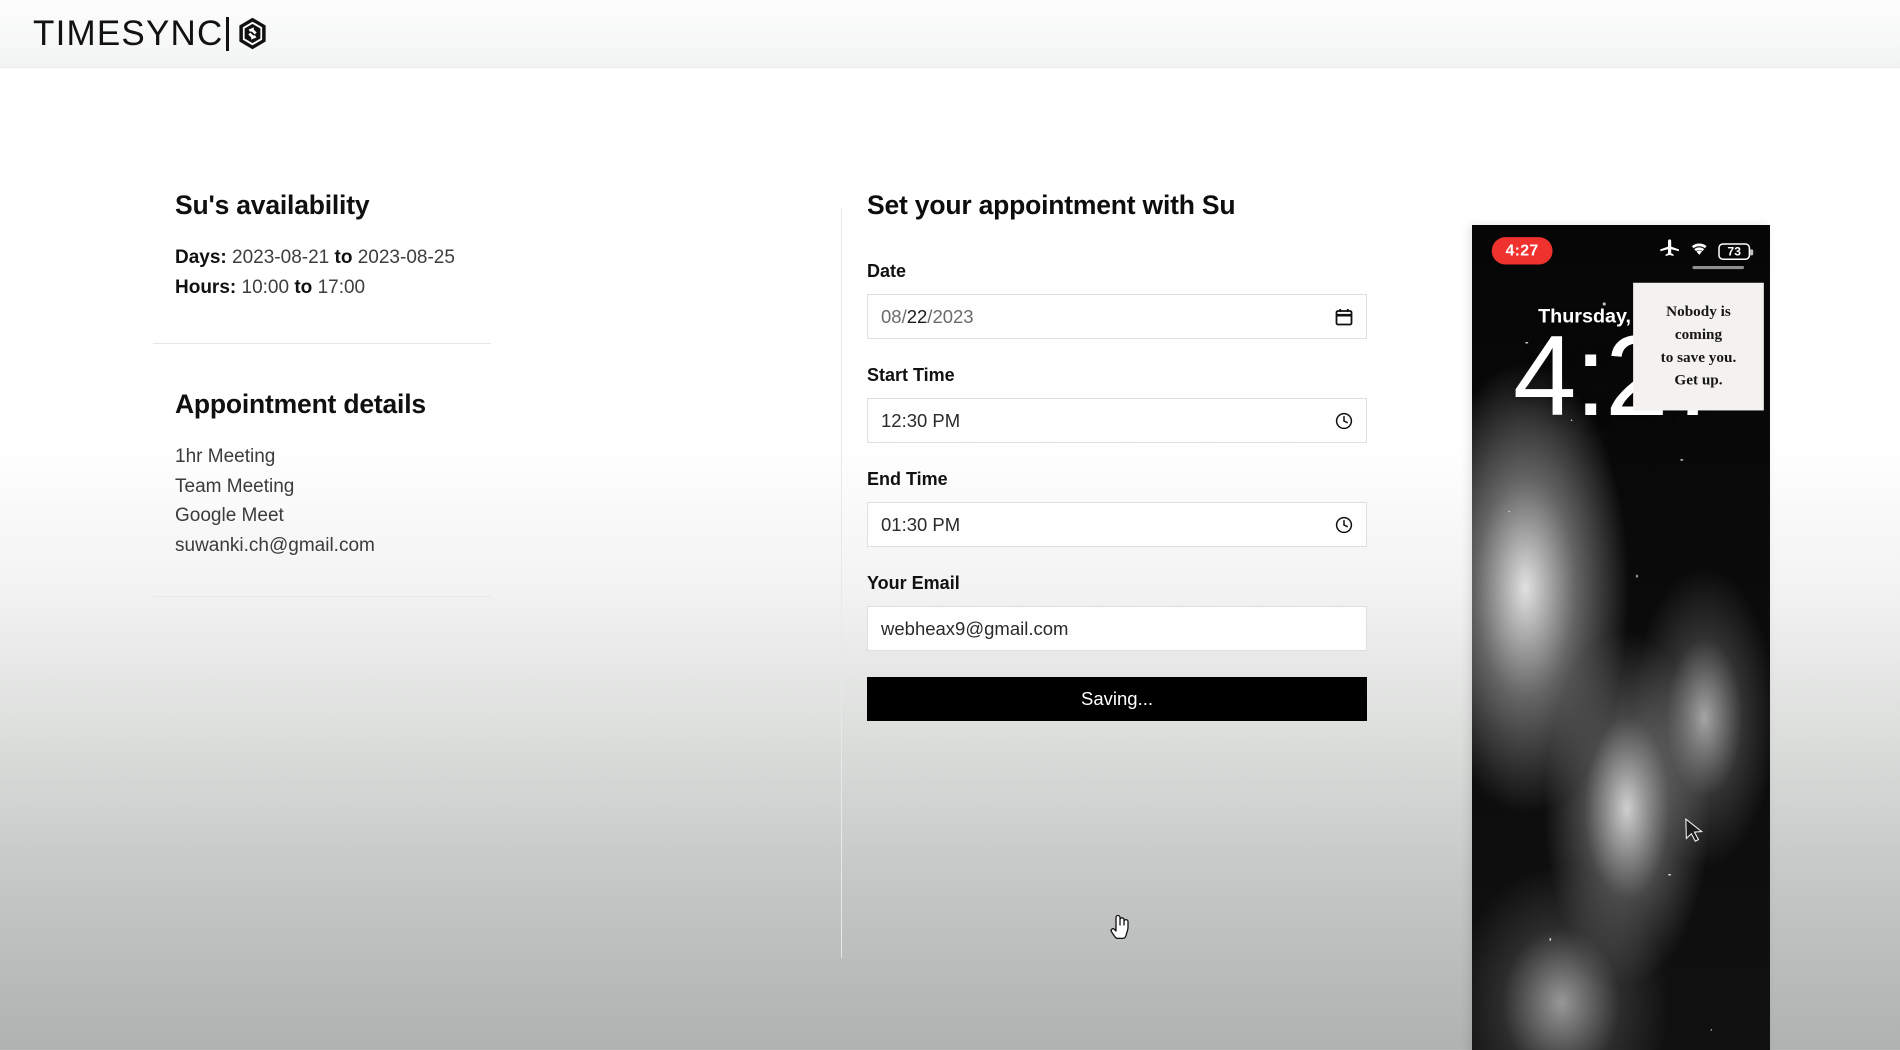 The height and width of the screenshot is (1050, 1900). What do you see at coordinates (341, 287) in the screenshot?
I see `hours-end: 17:00` at bounding box center [341, 287].